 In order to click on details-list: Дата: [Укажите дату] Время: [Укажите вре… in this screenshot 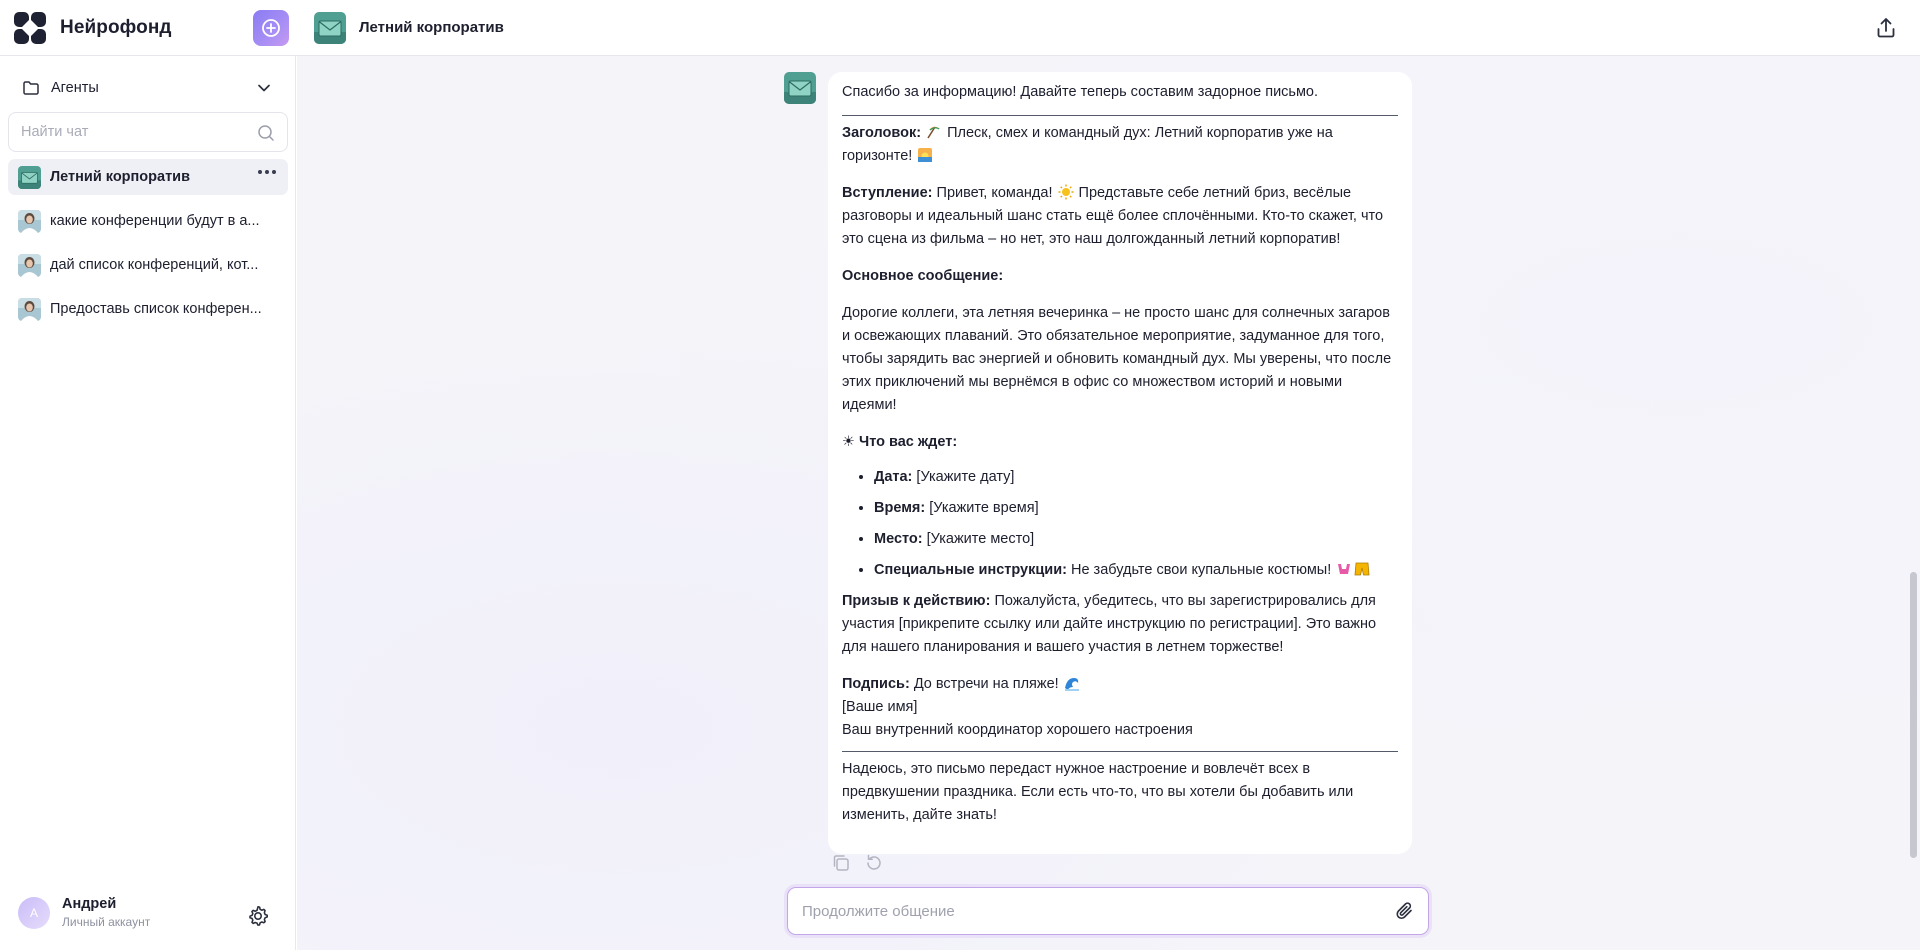, I will do `click(1120, 524)`.